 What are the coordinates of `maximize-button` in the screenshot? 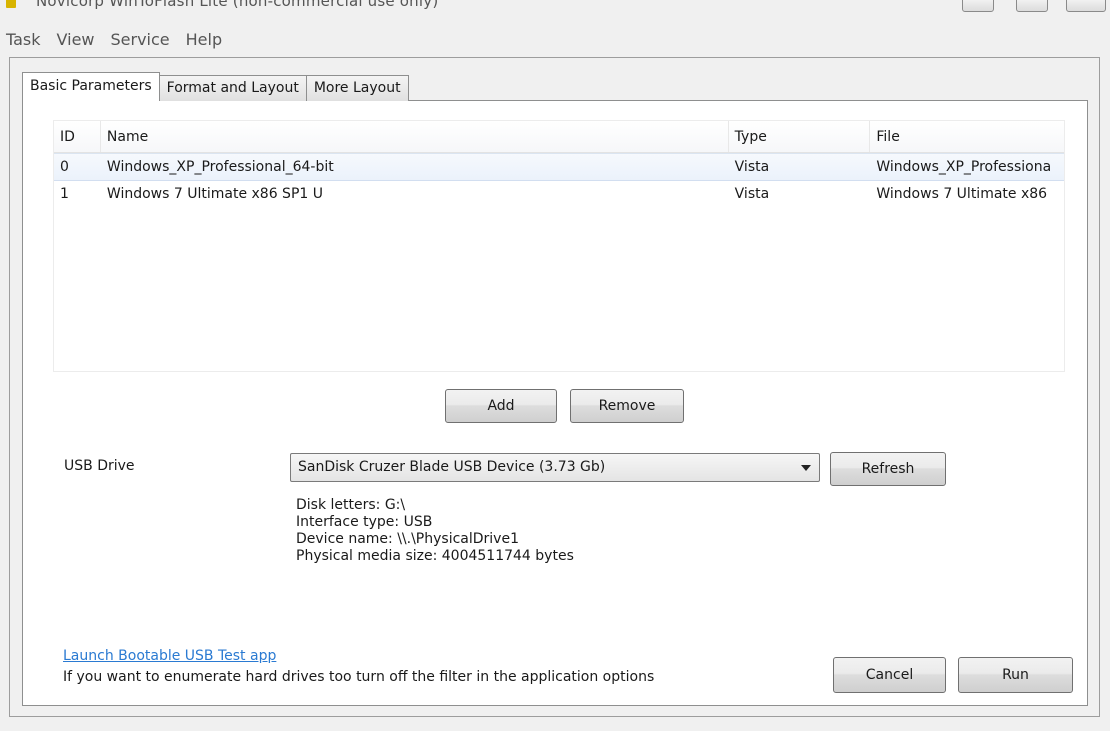 It's located at (1032, 6).